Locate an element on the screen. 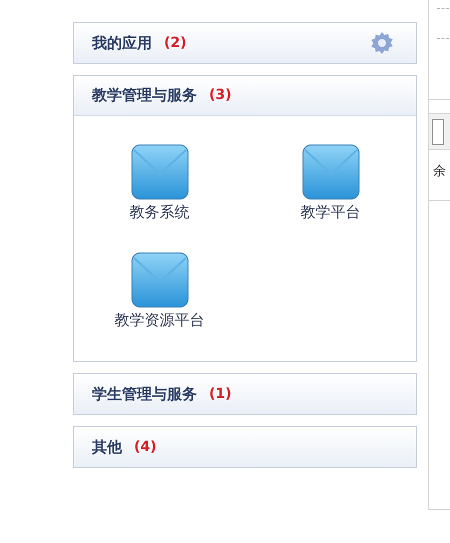  section-title: 其他 is located at coordinates (107, 447).